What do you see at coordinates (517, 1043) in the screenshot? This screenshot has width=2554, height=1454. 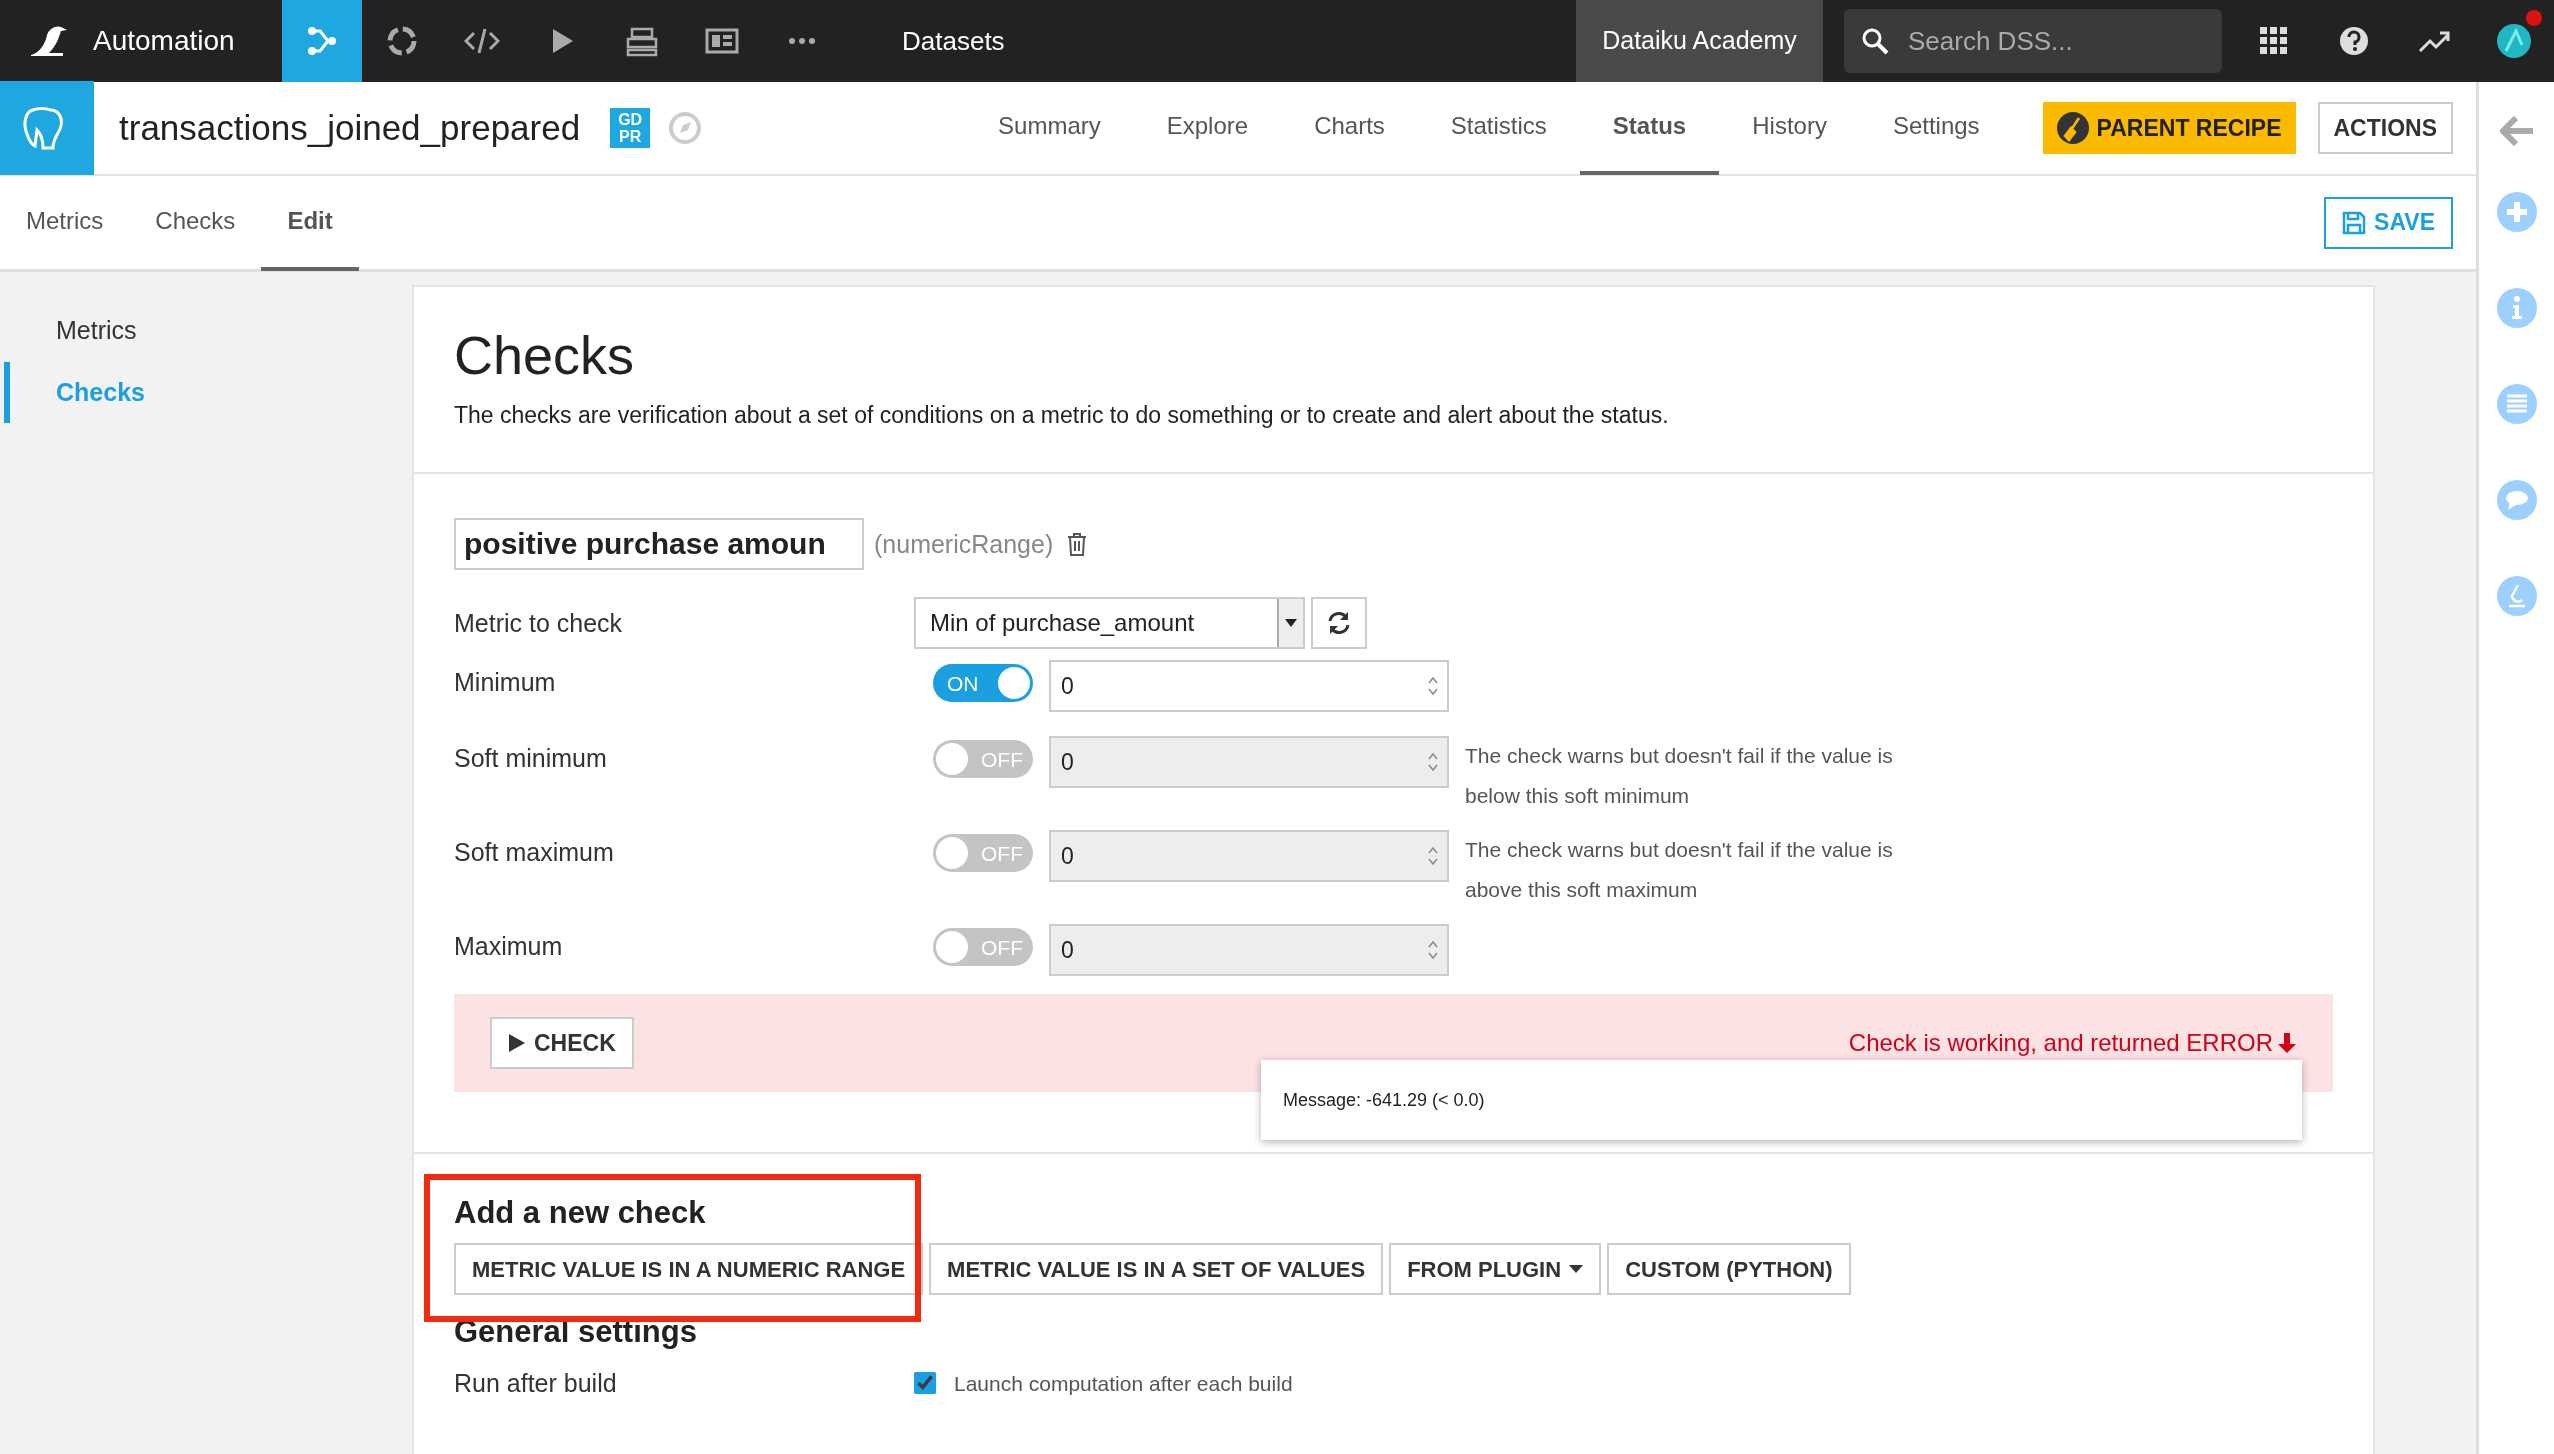 I see `play-icon` at bounding box center [517, 1043].